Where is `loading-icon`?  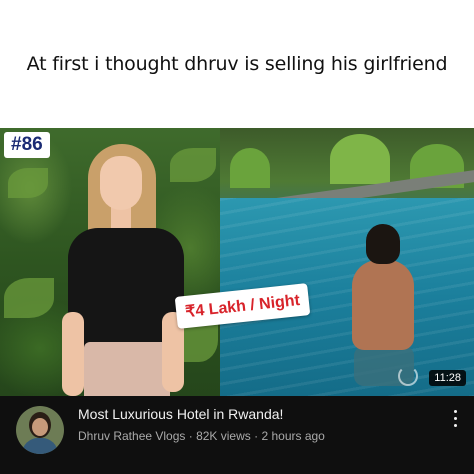 loading-icon is located at coordinates (408, 376).